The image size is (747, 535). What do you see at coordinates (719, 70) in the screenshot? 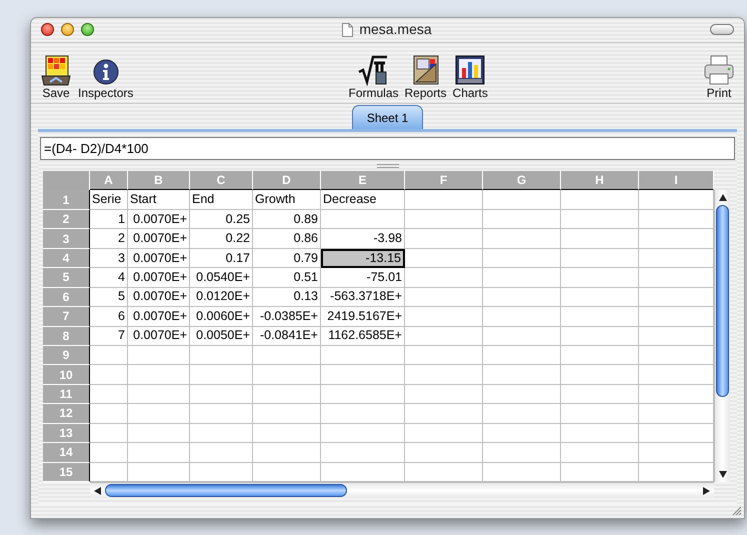
I see `printer-icon` at bounding box center [719, 70].